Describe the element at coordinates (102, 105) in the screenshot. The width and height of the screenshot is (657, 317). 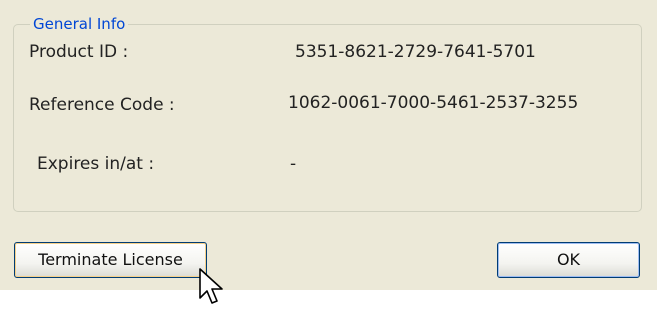
I see `reference-code-label: Reference Code :` at that location.